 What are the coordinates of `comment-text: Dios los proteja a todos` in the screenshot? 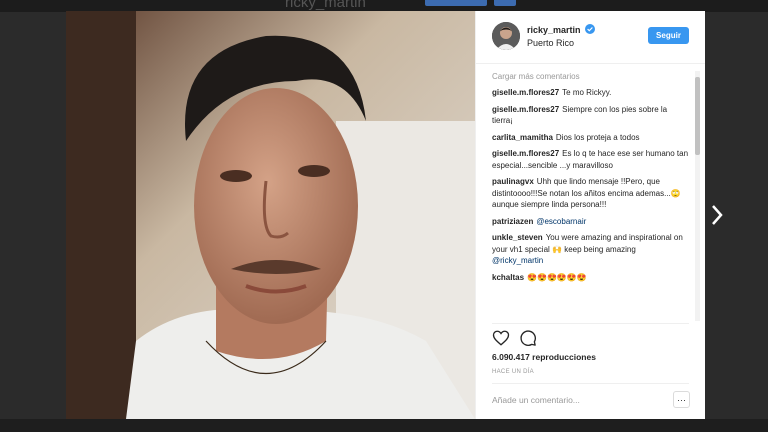 It's located at (597, 137).